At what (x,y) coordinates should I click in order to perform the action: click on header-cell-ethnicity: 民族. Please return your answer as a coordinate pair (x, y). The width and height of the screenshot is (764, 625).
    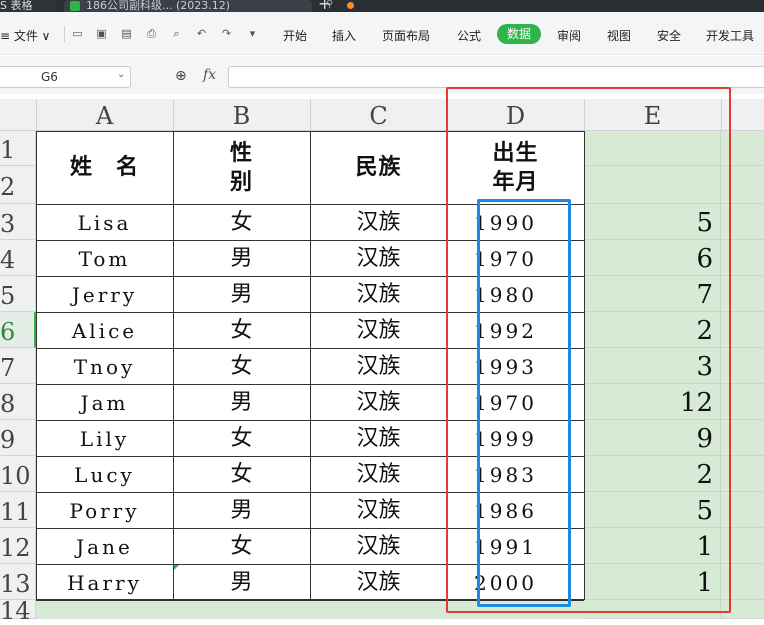
    Looking at the image, I should click on (378, 167).